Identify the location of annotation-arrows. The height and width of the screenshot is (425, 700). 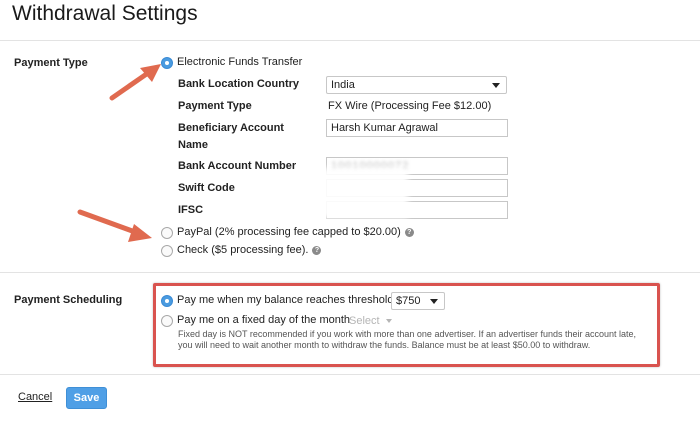
(119, 153).